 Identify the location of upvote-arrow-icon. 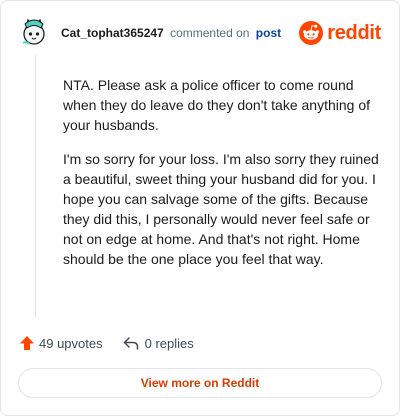
(27, 343).